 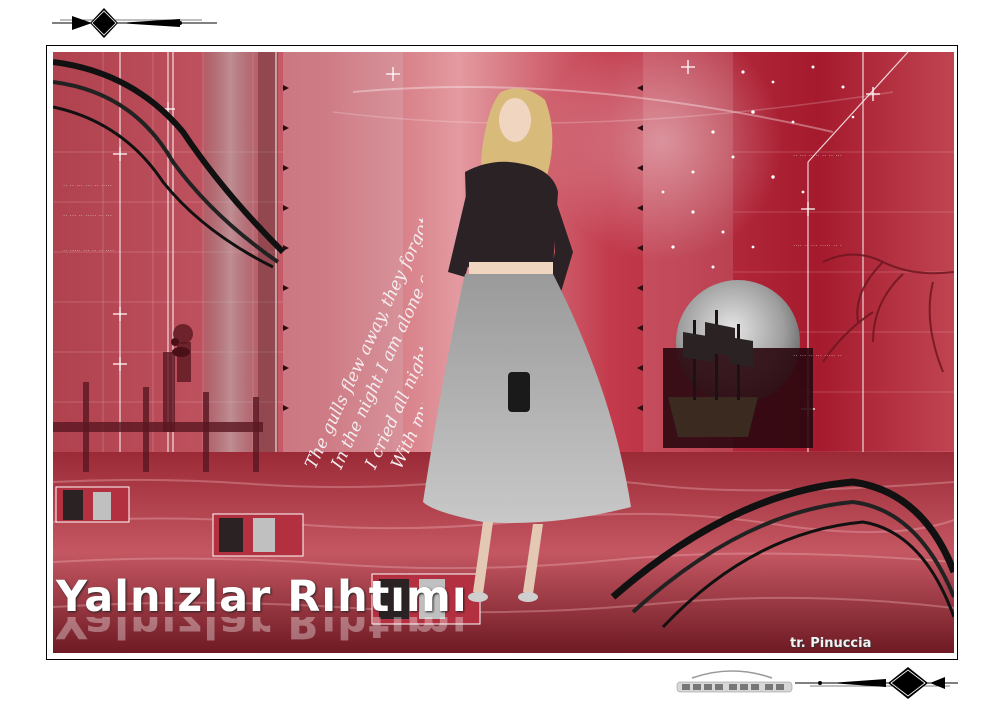 What do you see at coordinates (831, 643) in the screenshot?
I see `credit-text: tr. Pinuccia` at bounding box center [831, 643].